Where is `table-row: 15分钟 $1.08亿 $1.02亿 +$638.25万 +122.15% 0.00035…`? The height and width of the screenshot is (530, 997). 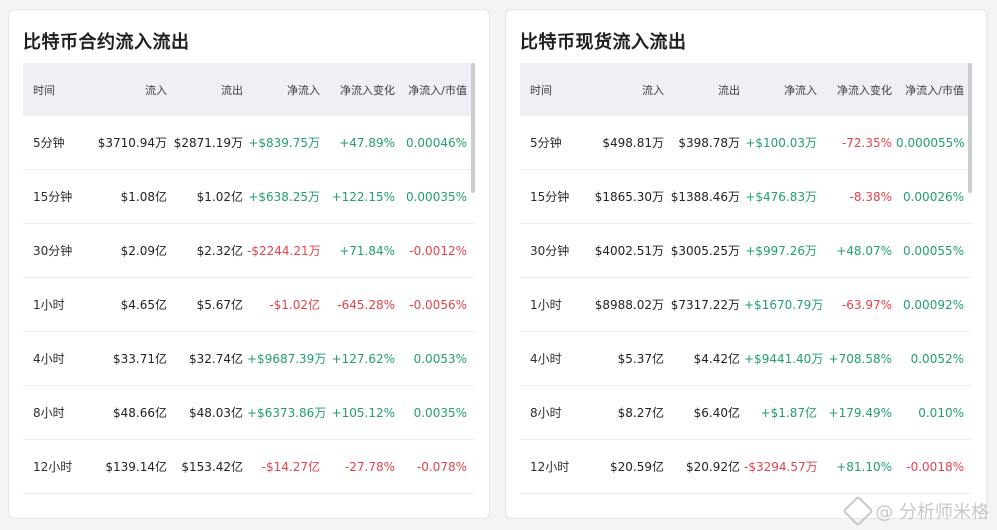 table-row: 15分钟 $1.08亿 $1.02亿 +$638.25万 +122.15% 0.00035… is located at coordinates (249, 197).